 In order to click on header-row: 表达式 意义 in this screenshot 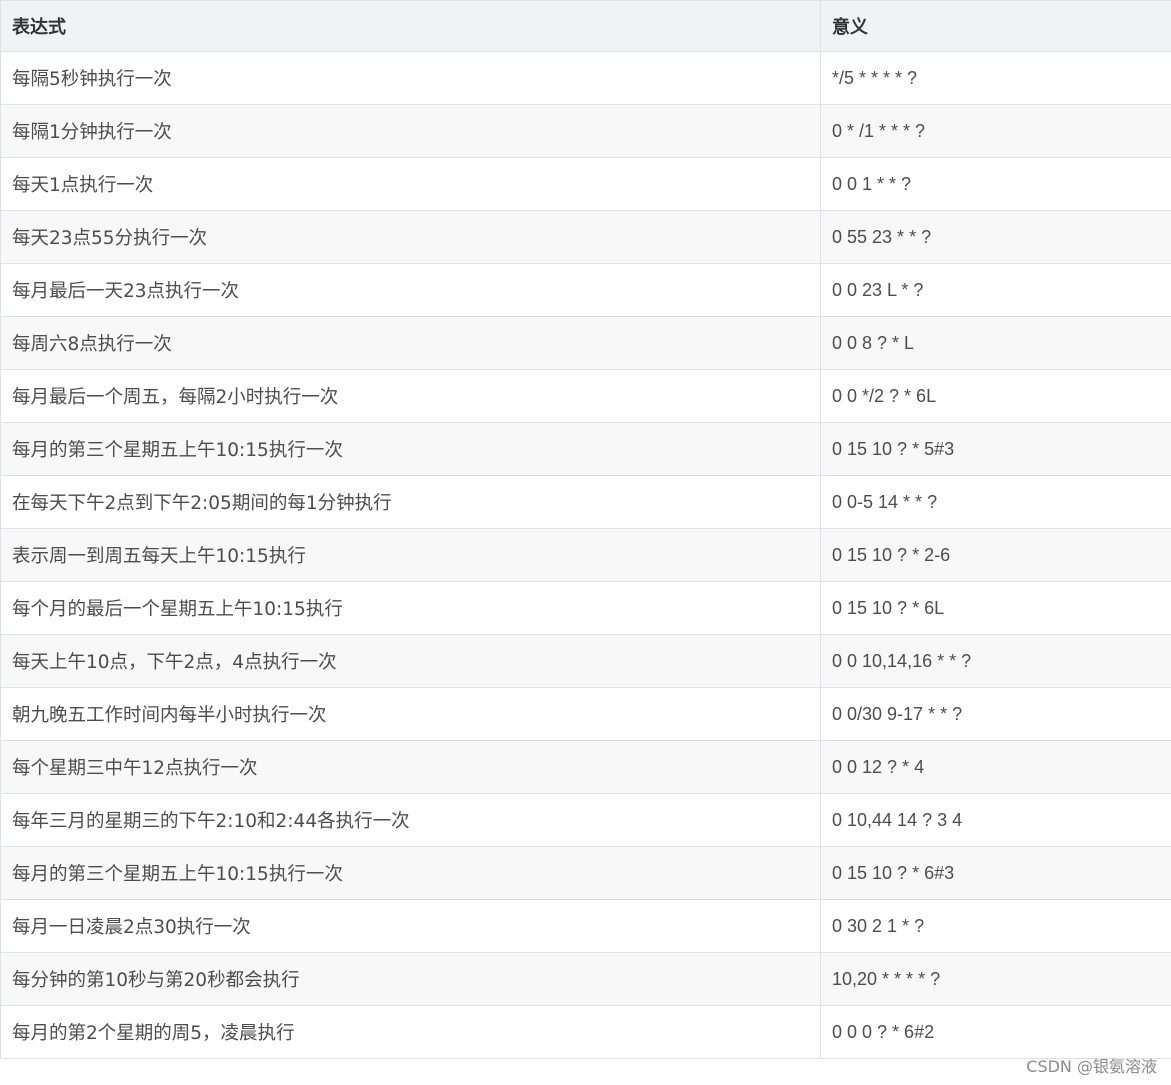, I will do `click(585, 26)`.